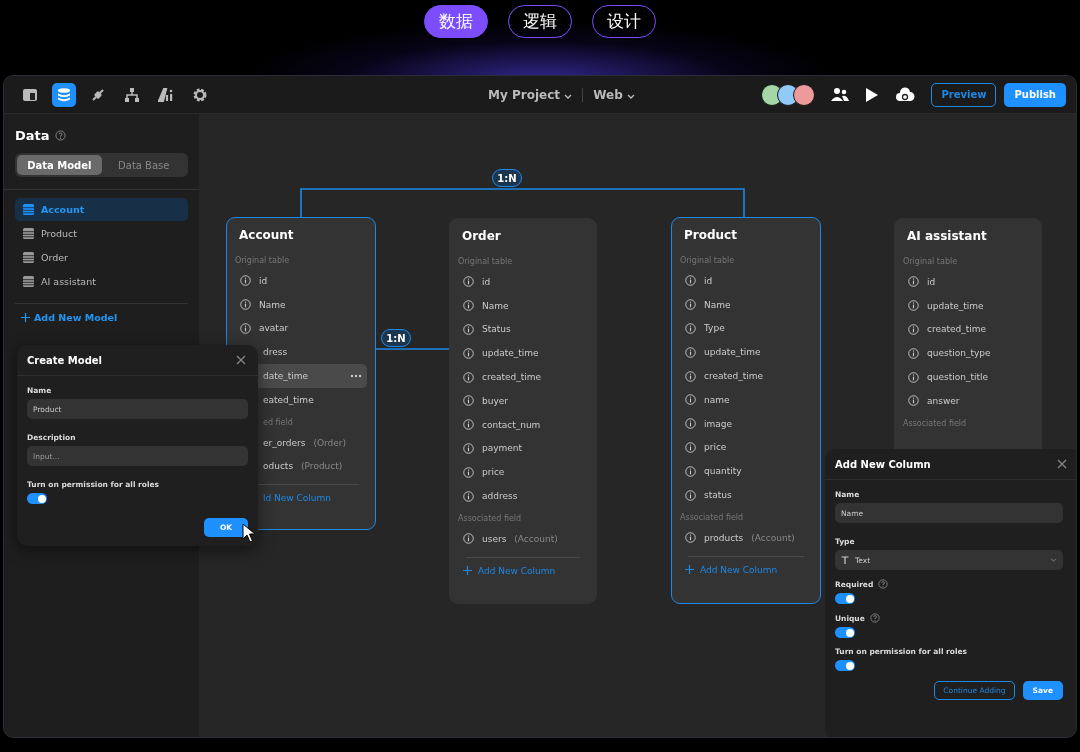  What do you see at coordinates (523, 424) in the screenshot?
I see `field-row: contact_num` at bounding box center [523, 424].